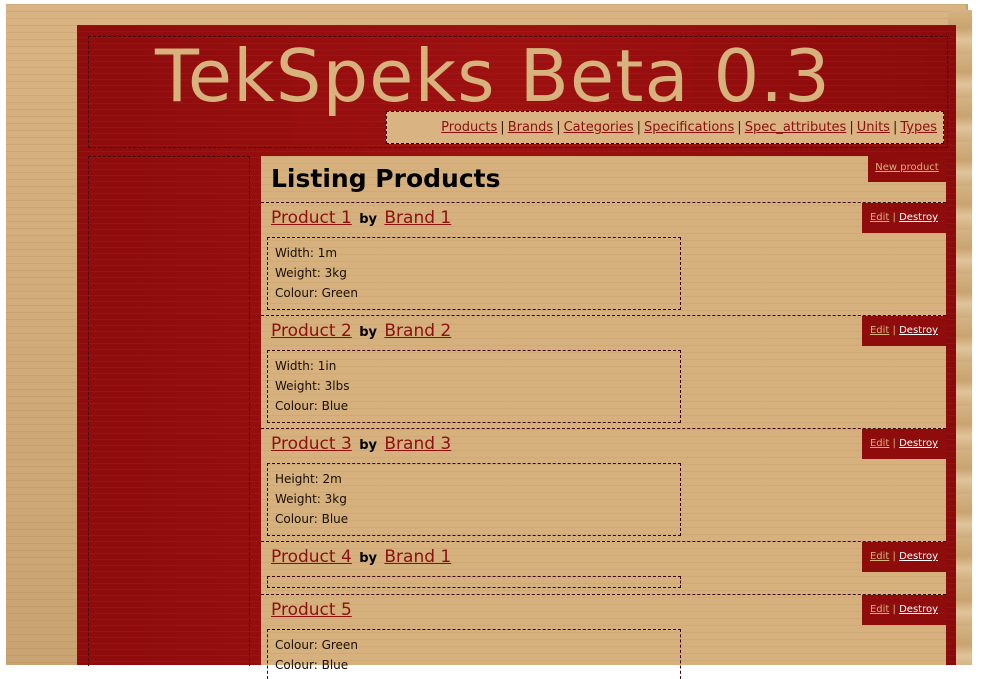 The width and height of the screenshot is (997, 679). I want to click on new-product-box: New product, so click(907, 169).